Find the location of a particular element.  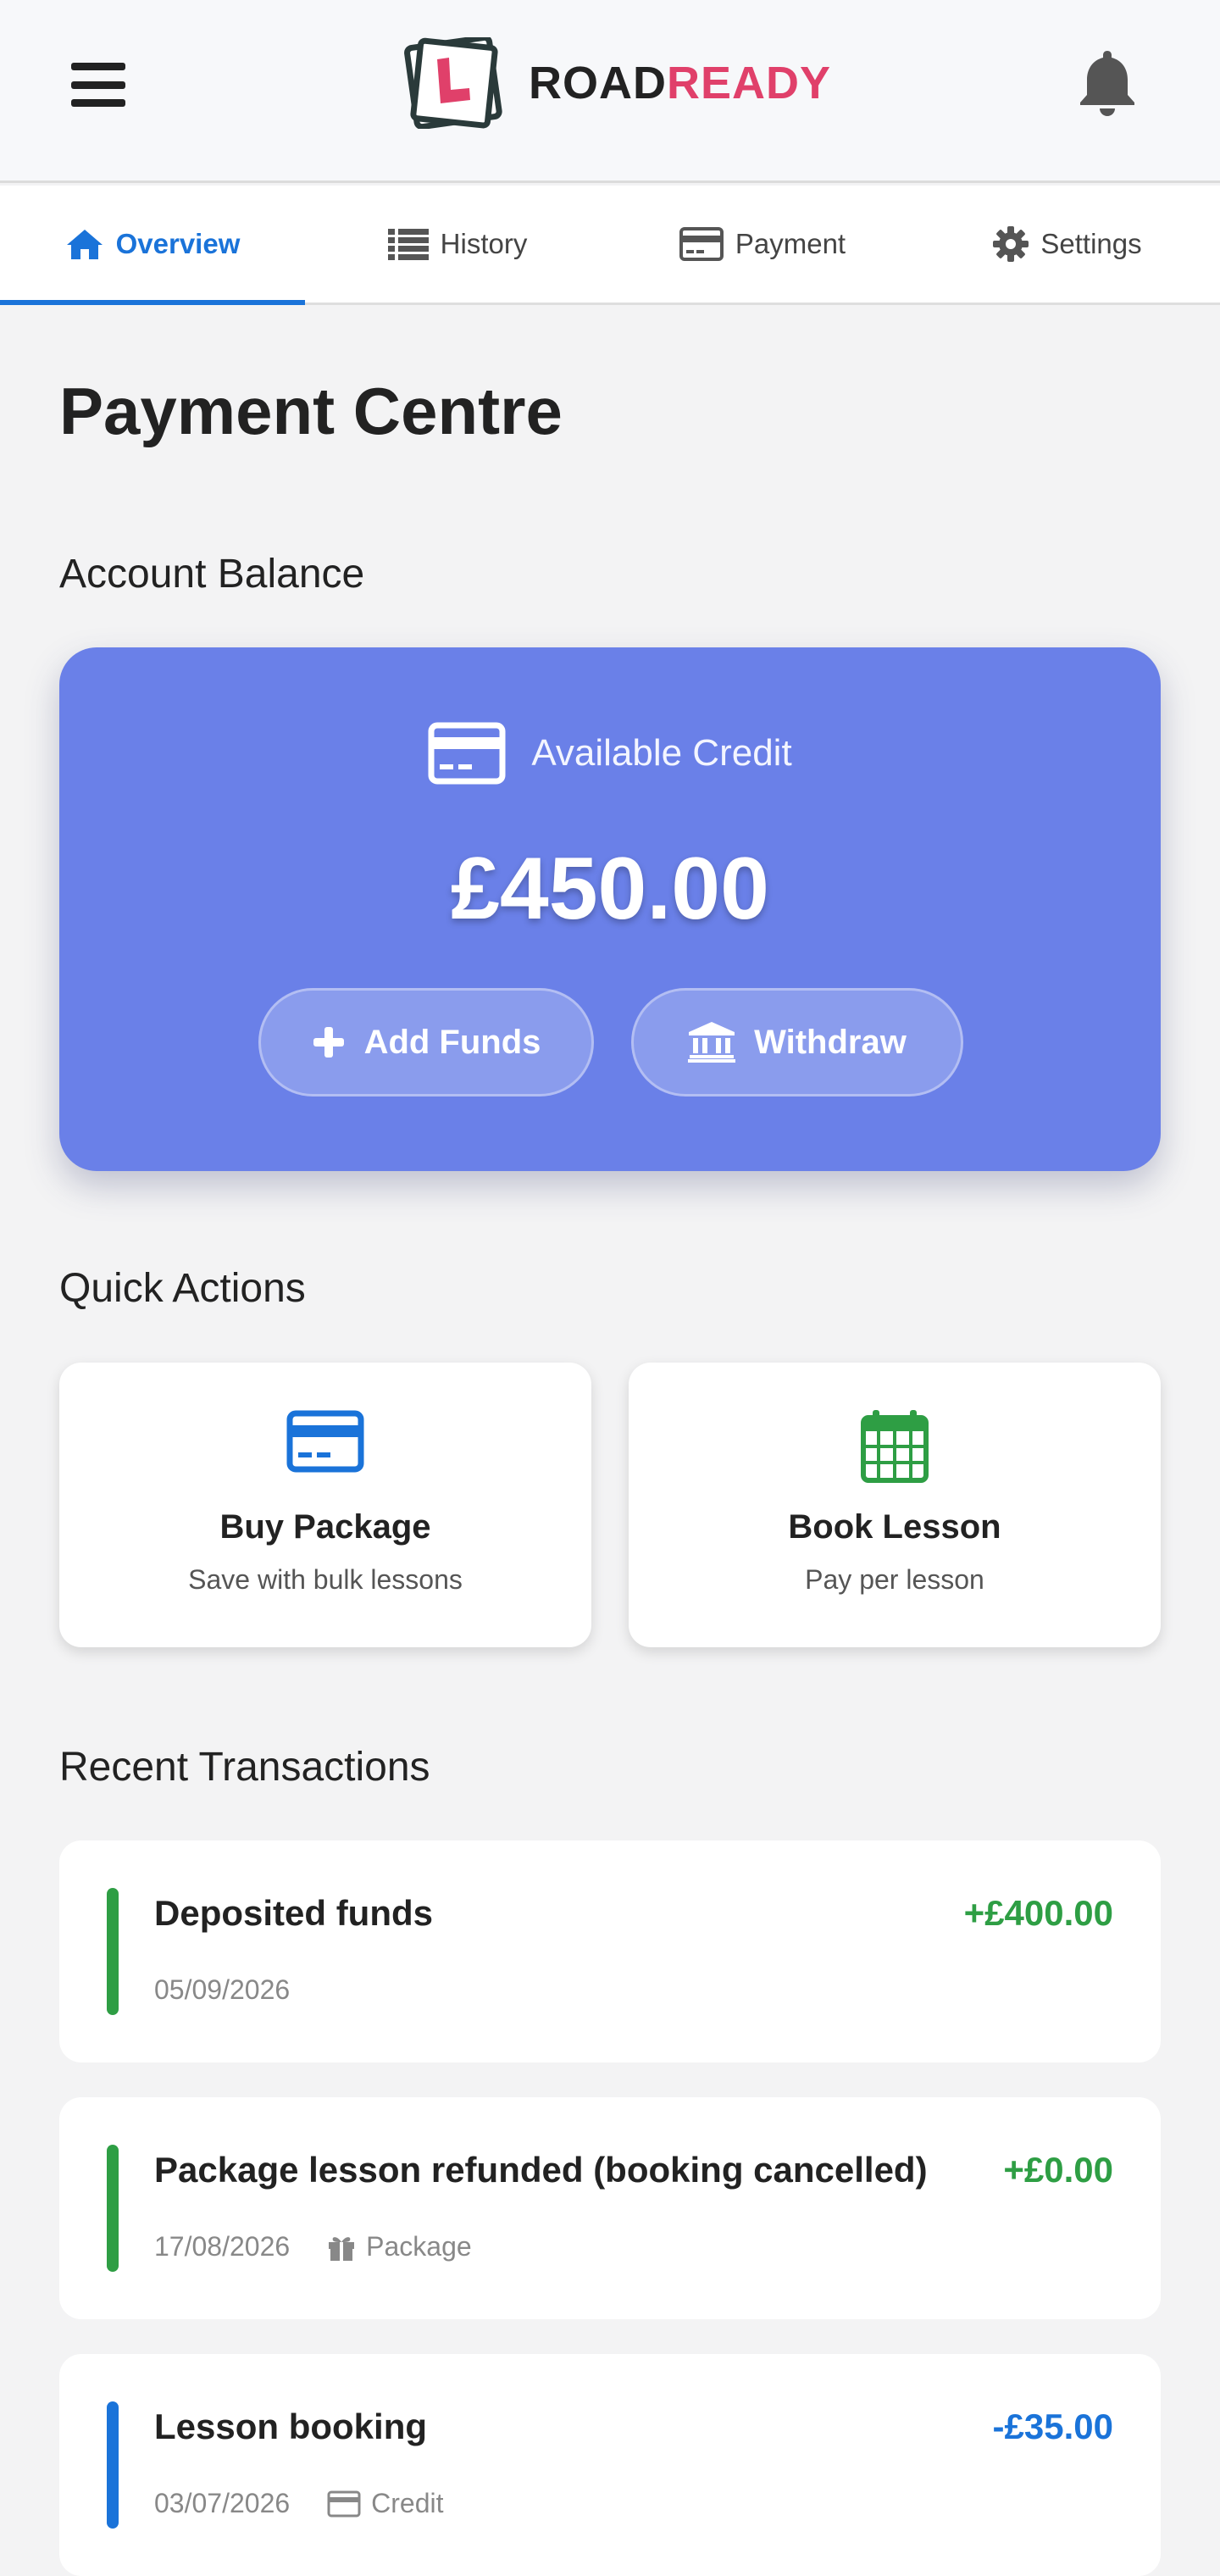

withdraw-label: Withdraw is located at coordinates (830, 1042).